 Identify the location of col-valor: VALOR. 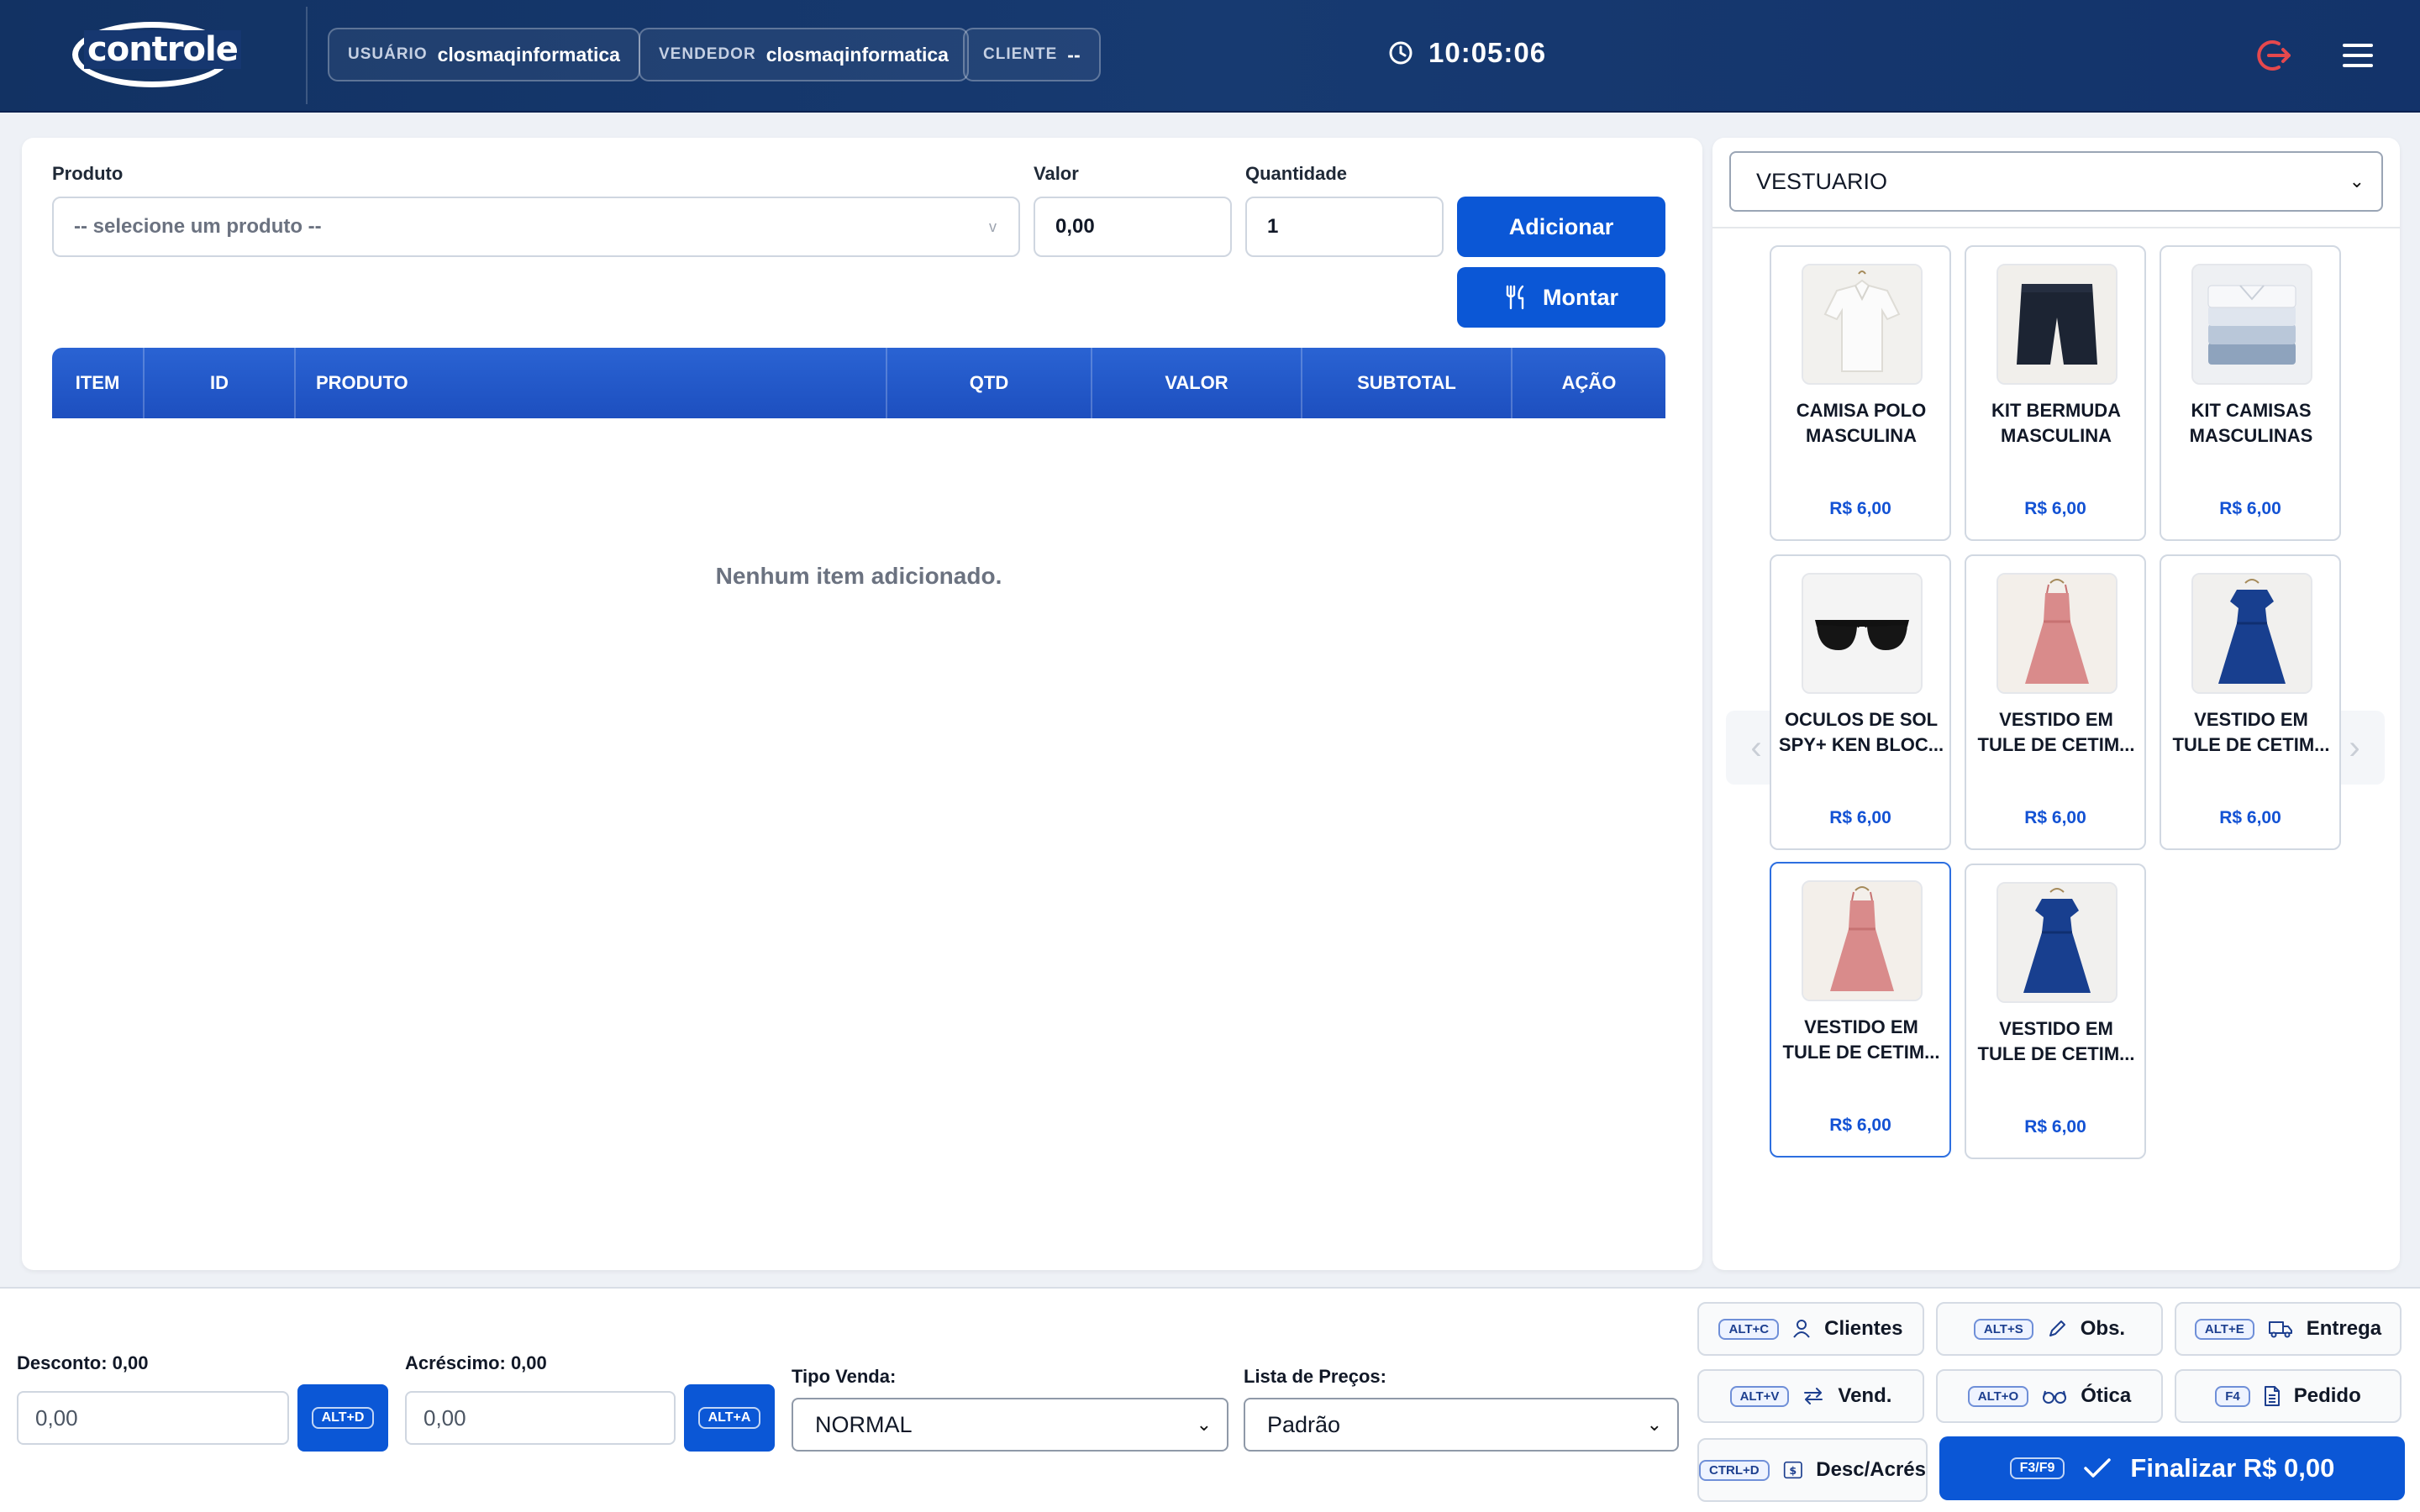
(1197, 383).